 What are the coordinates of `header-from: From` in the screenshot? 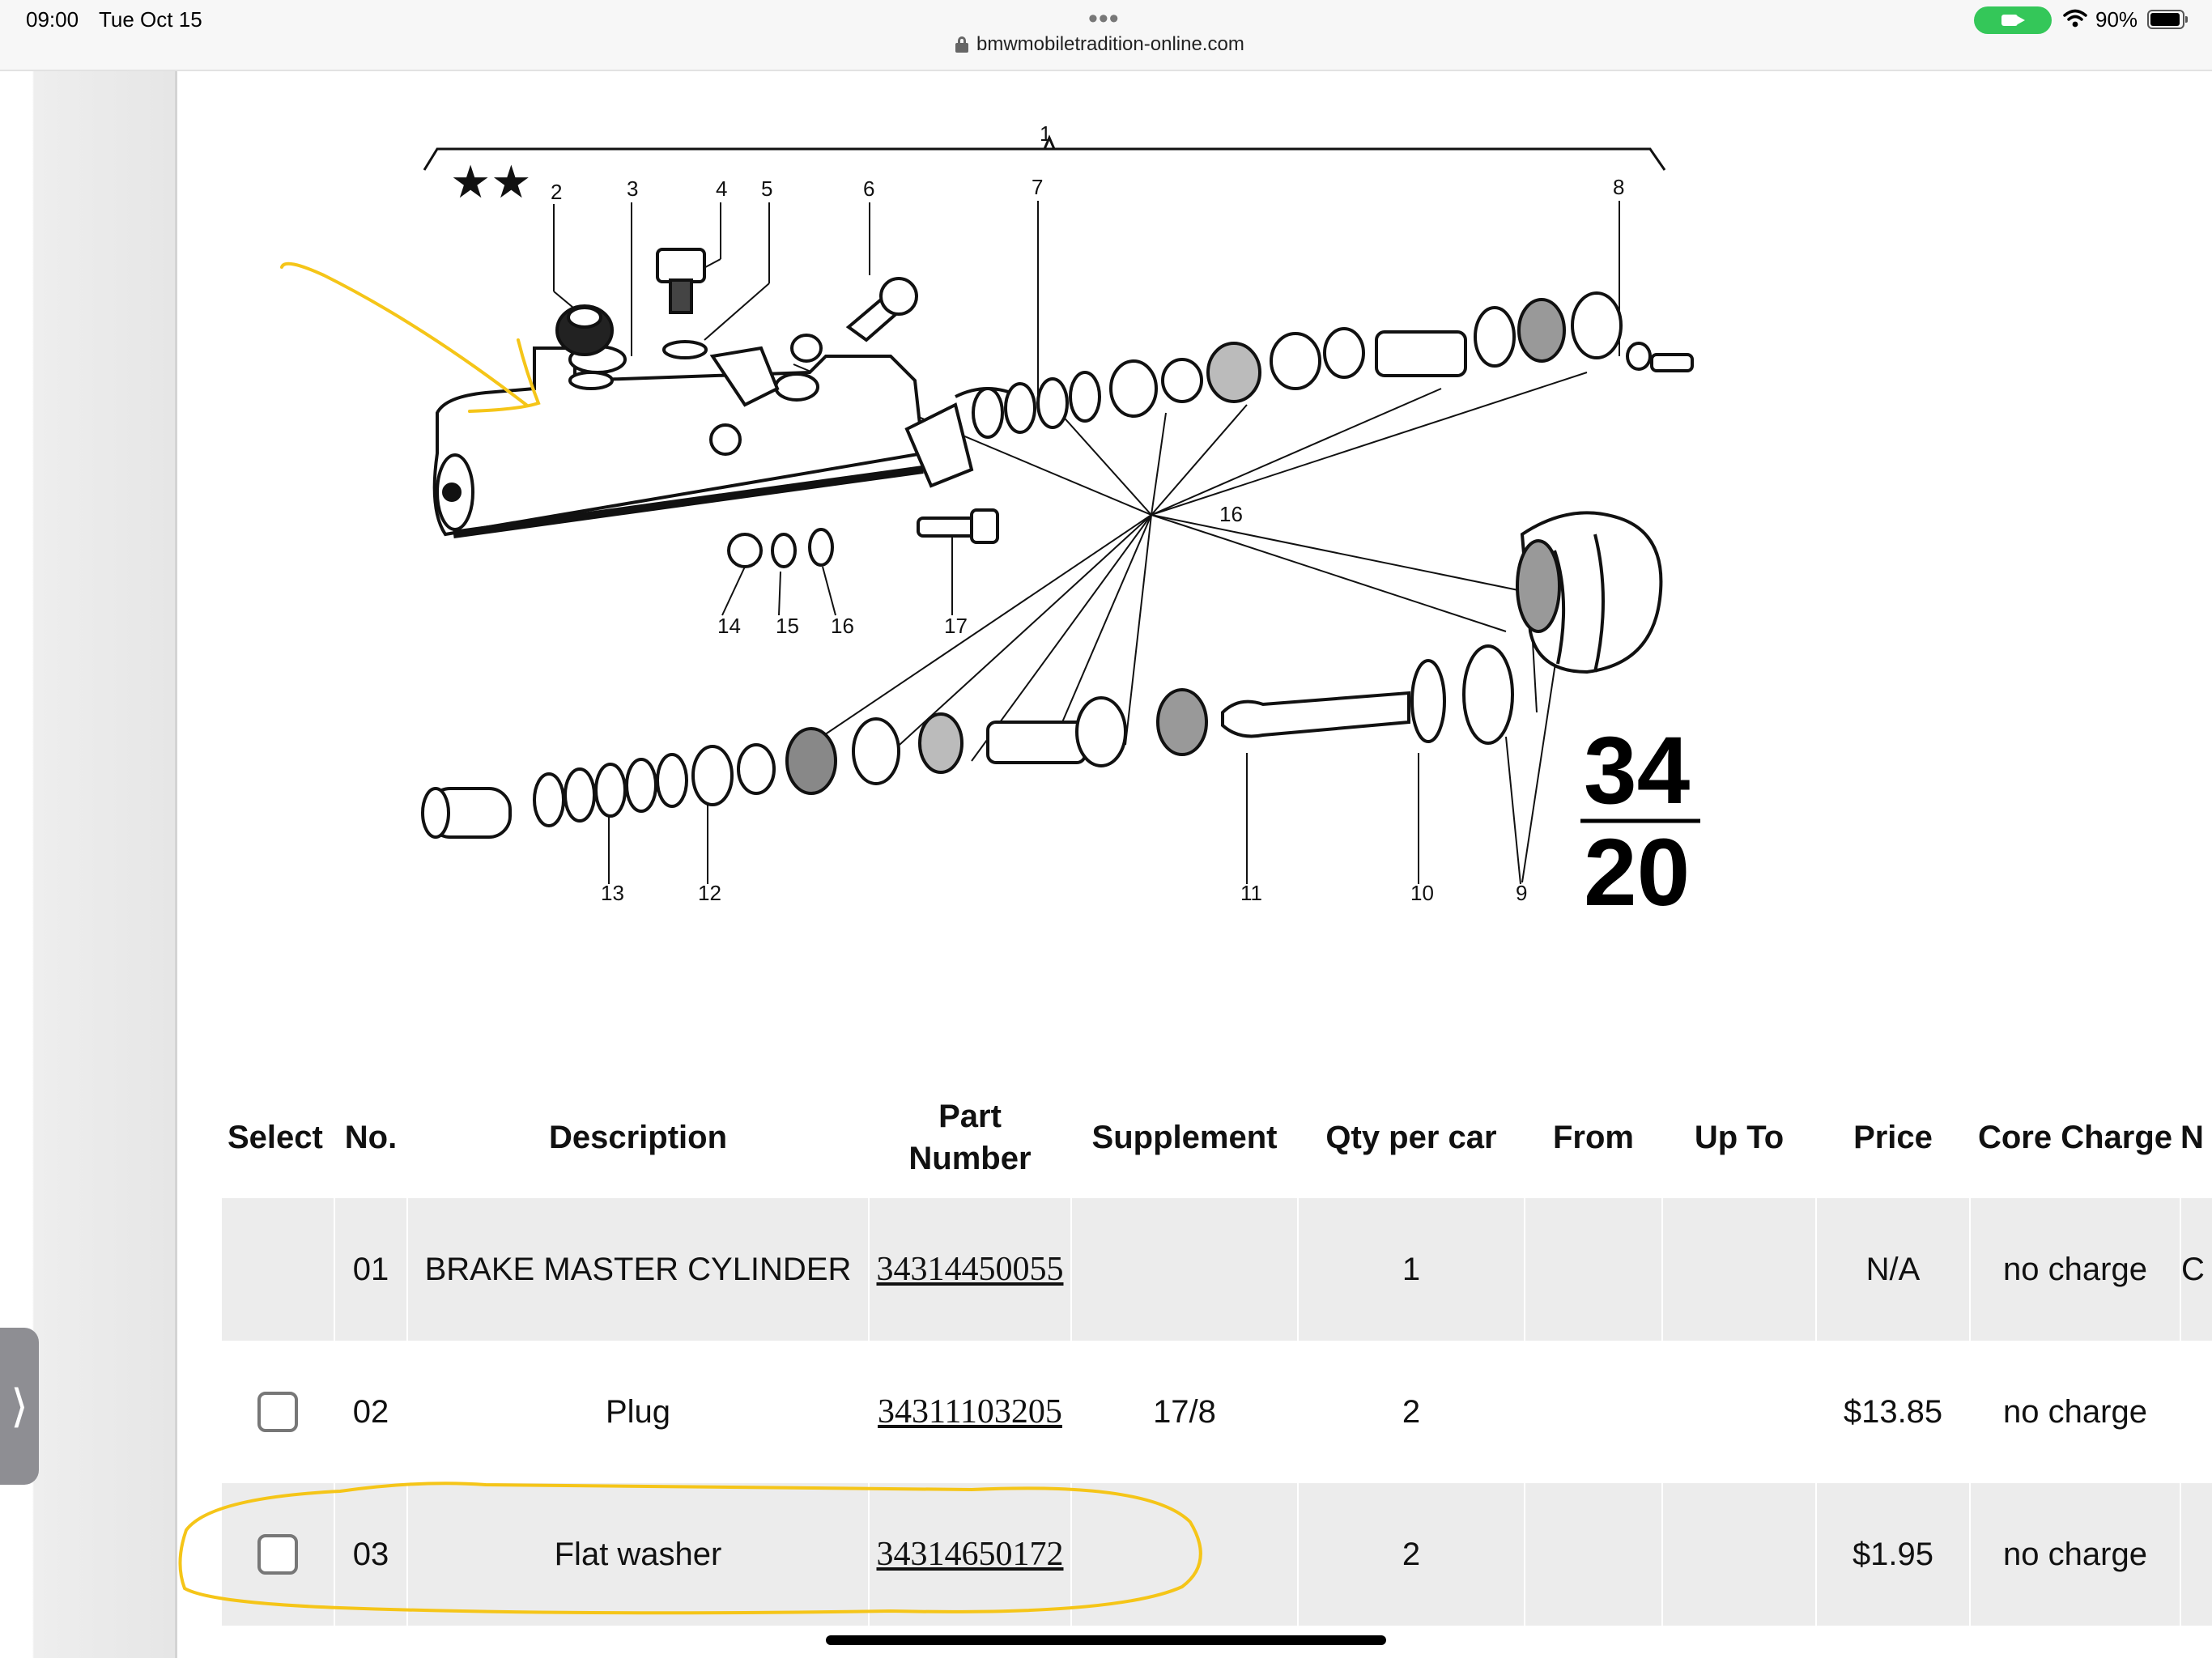 It's located at (1594, 1137).